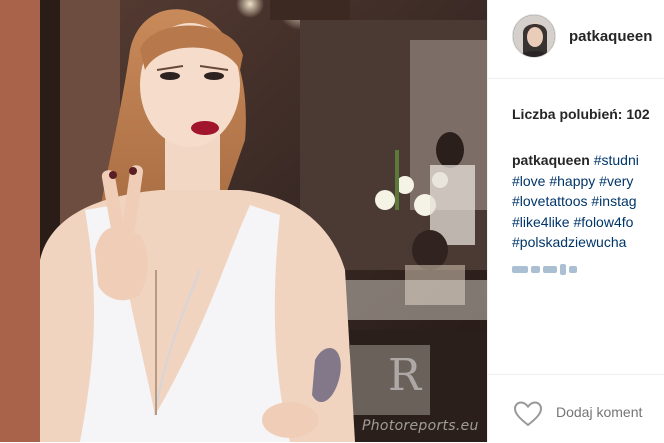  I want to click on post-header: patkaqueen, so click(576, 39).